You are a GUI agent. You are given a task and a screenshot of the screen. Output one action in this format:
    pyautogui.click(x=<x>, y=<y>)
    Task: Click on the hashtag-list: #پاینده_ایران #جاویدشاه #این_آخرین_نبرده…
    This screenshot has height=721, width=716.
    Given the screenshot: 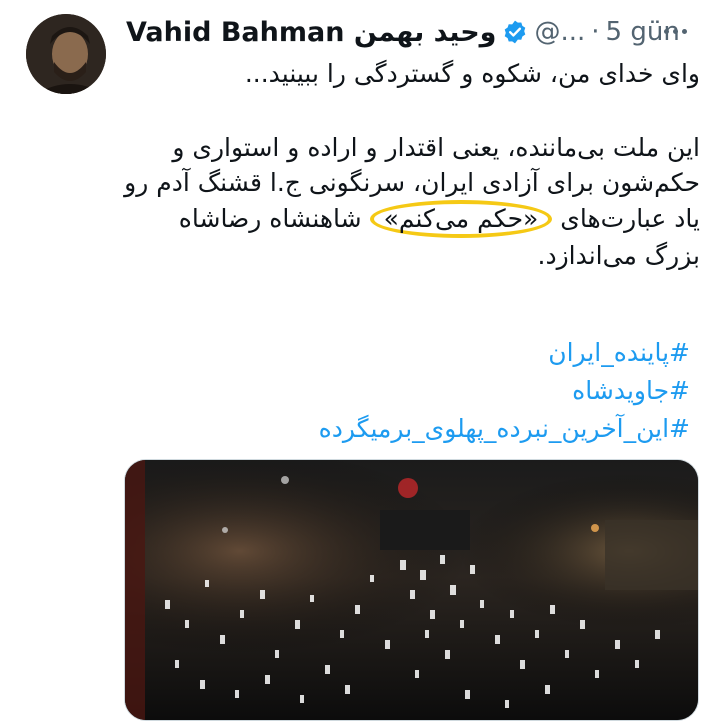 What is the action you would take?
    pyautogui.click(x=405, y=391)
    